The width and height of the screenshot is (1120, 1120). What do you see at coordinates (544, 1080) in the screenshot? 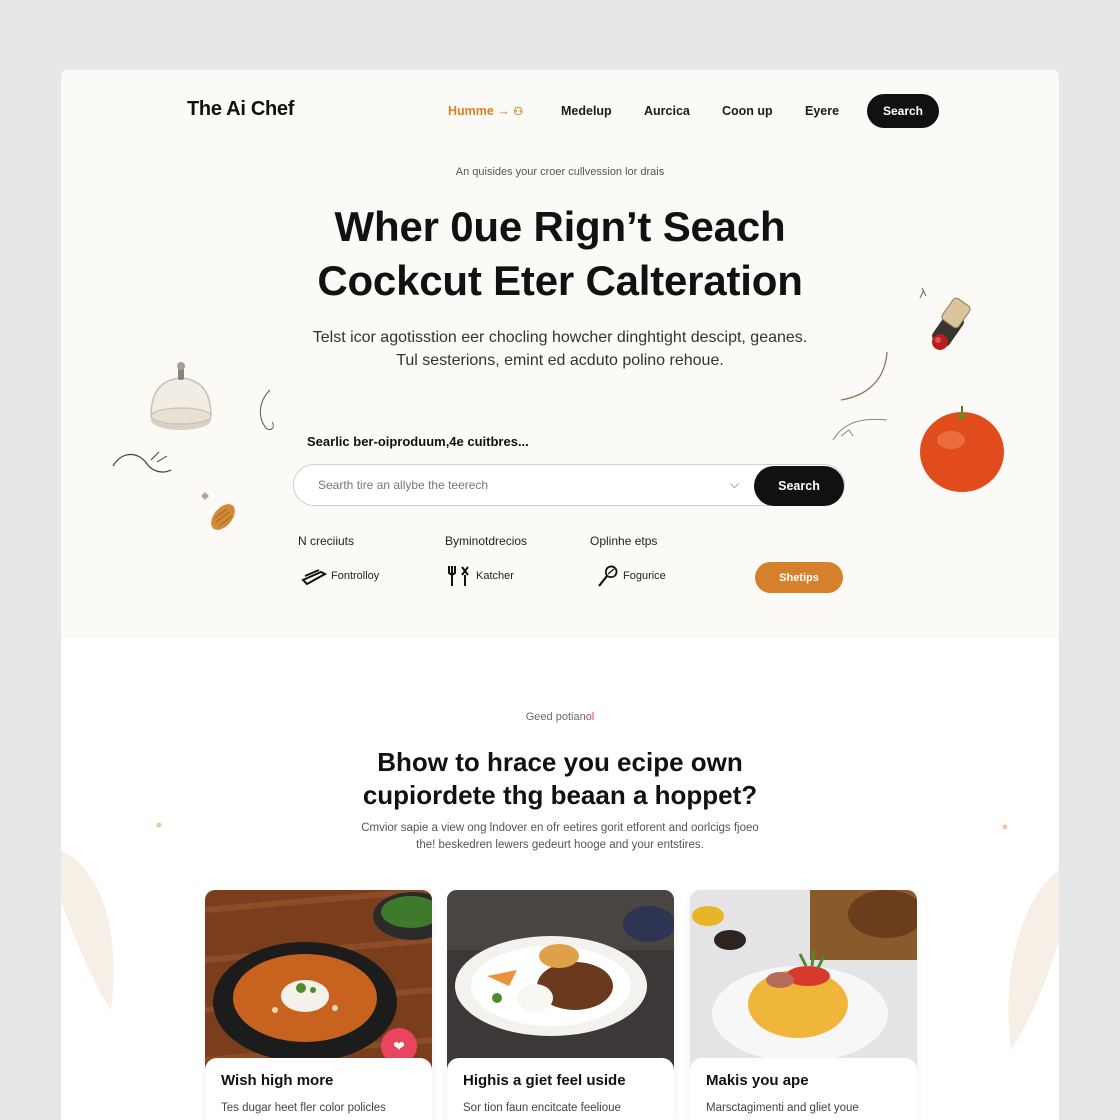
I see `recipe-card-title: Highis a giet feel uside` at bounding box center [544, 1080].